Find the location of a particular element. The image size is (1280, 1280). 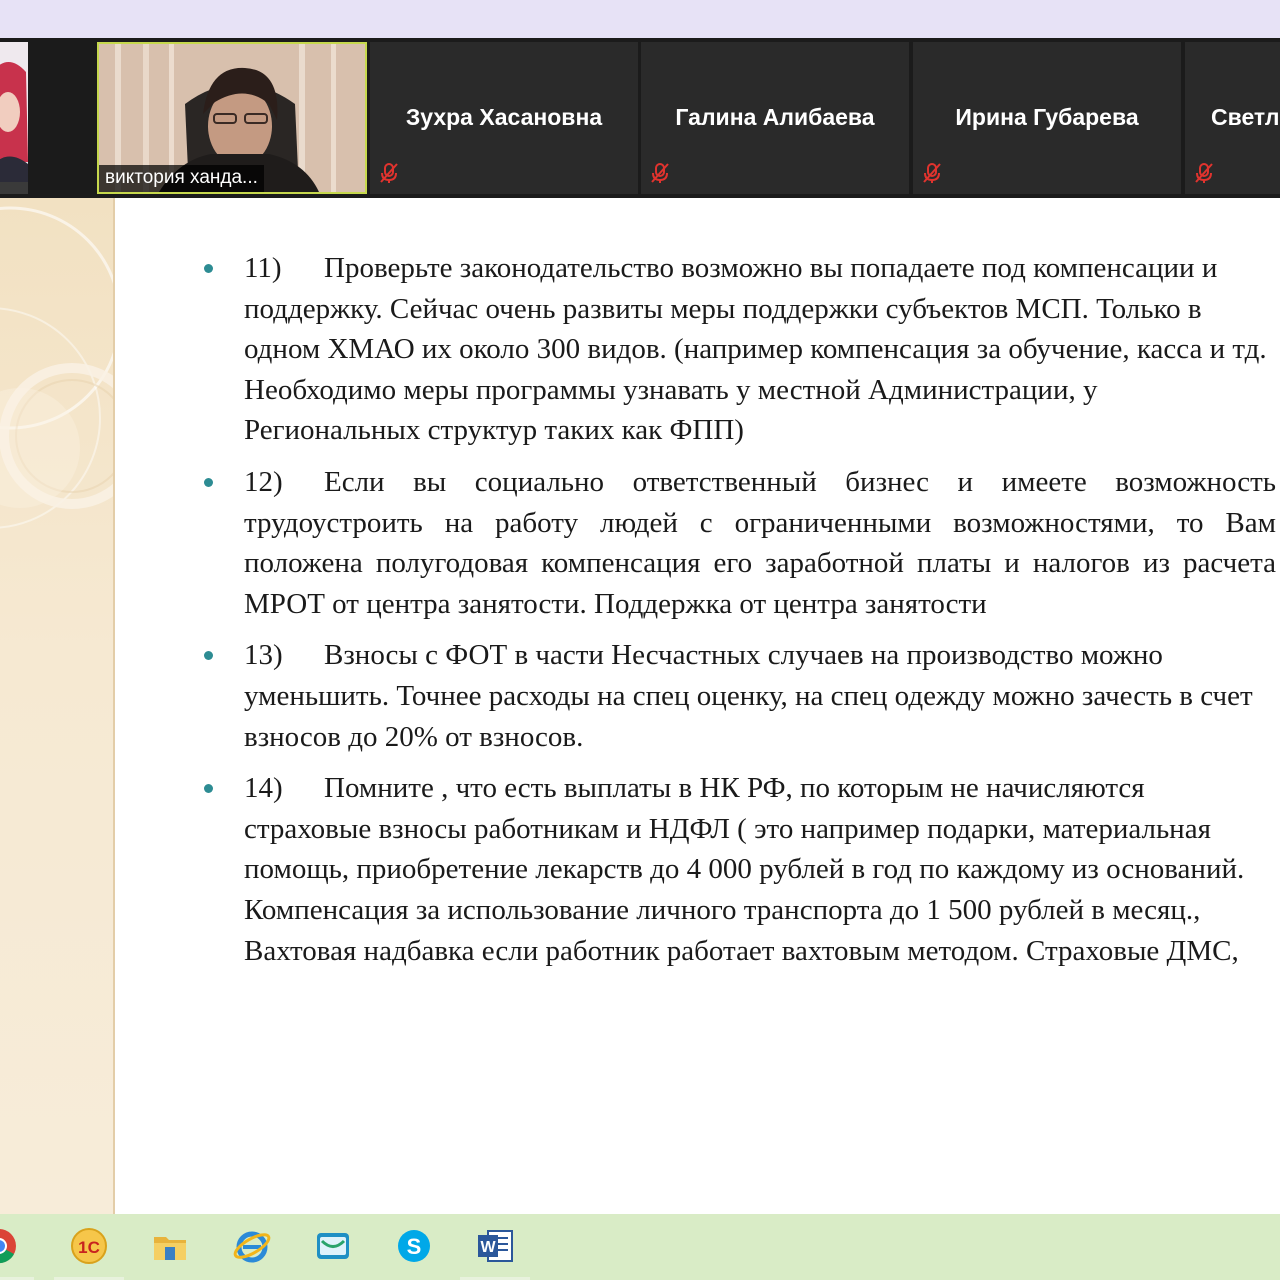

taskbar-chrome-button is located at coordinates (19, 1247).